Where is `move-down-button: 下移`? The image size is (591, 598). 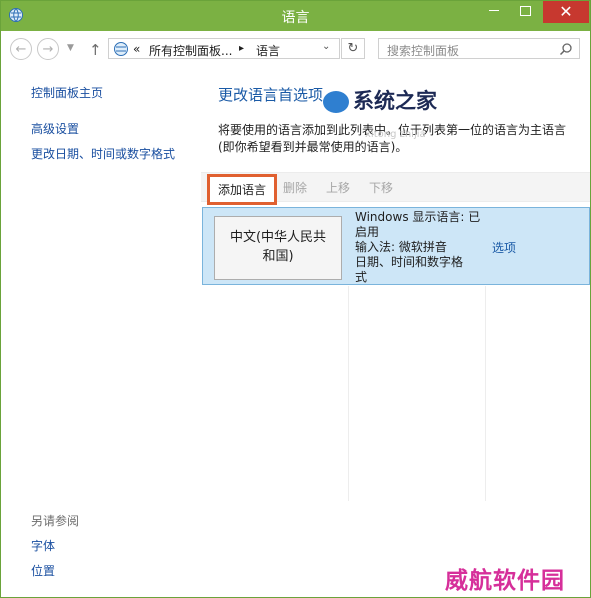 move-down-button: 下移 is located at coordinates (381, 187).